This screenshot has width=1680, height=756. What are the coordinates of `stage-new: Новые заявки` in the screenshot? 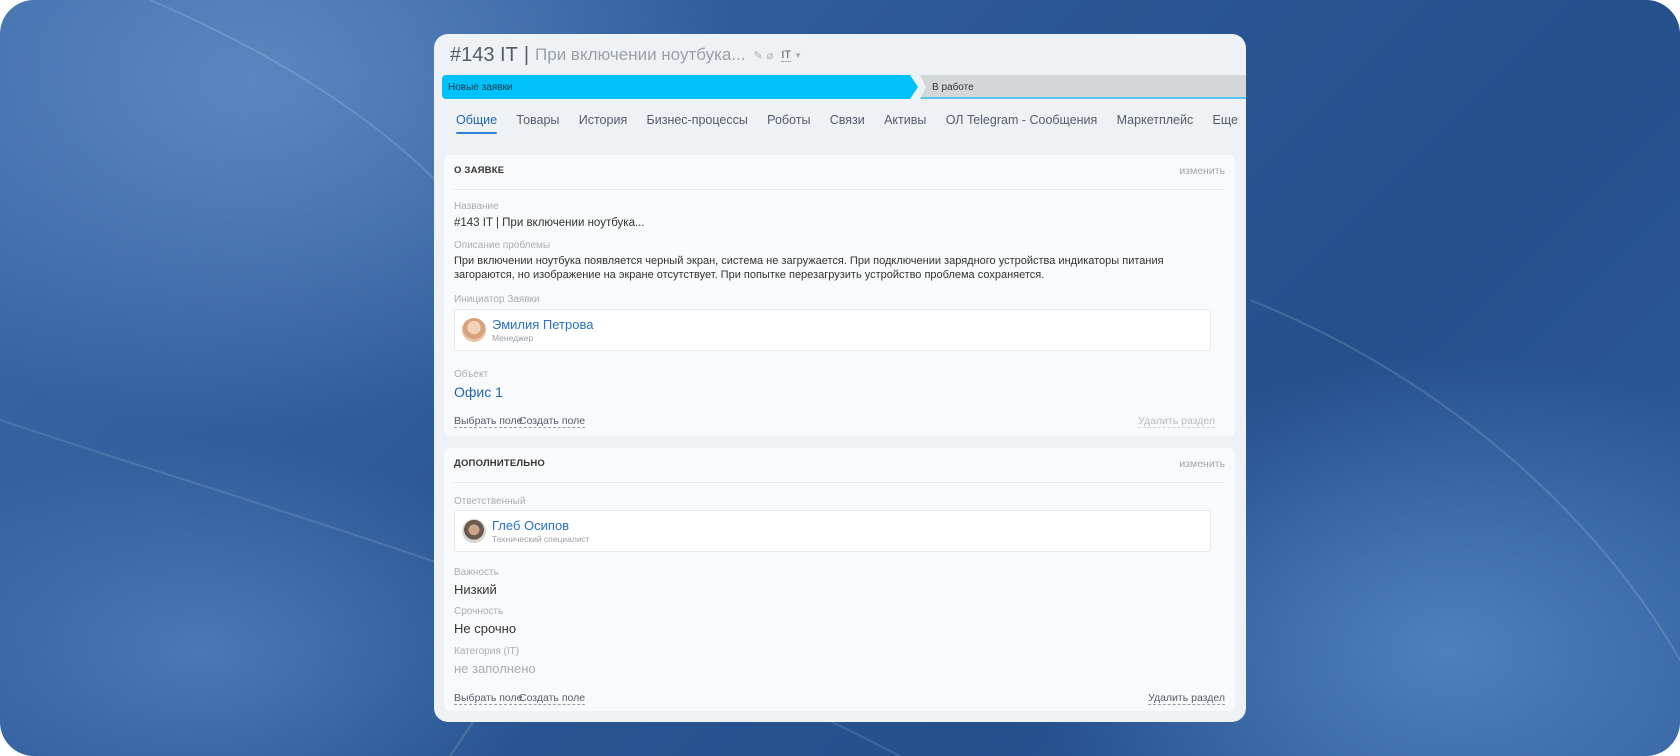 It's located at (680, 87).